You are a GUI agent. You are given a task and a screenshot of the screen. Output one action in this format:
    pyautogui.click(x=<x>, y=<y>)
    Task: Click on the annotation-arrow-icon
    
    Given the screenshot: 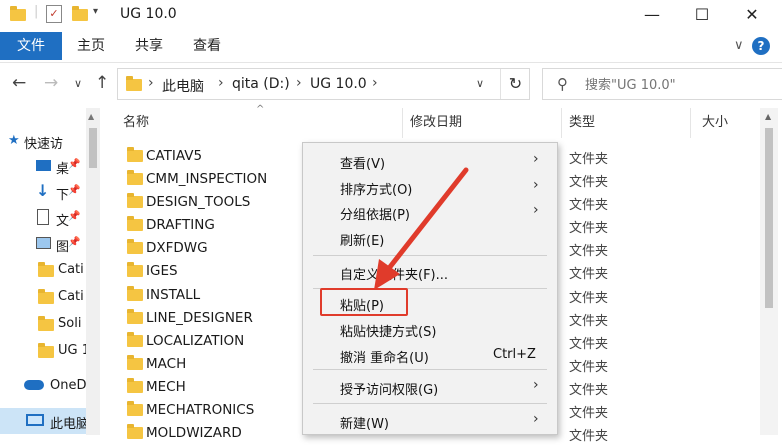 What is the action you would take?
    pyautogui.click(x=421, y=228)
    